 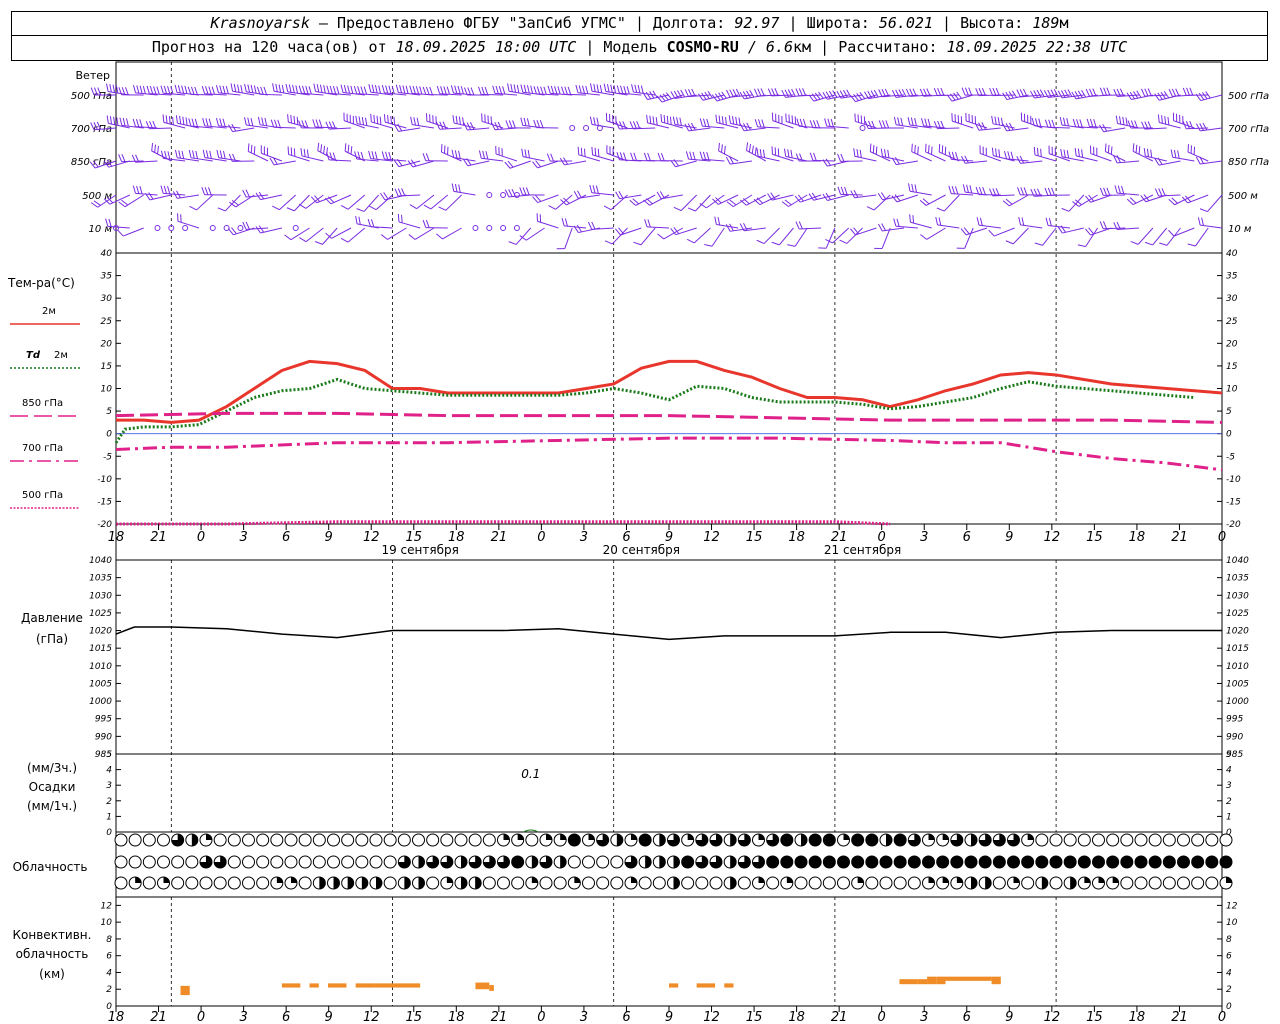 I want to click on legend-label: 700 гПа, so click(x=42, y=448).